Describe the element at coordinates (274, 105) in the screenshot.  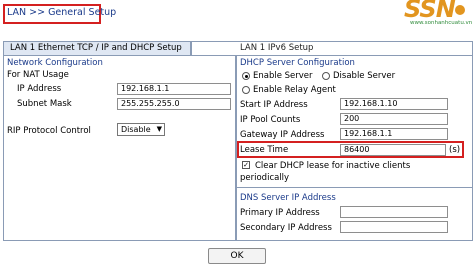
I see `start-ip-label: Start IP Address` at that location.